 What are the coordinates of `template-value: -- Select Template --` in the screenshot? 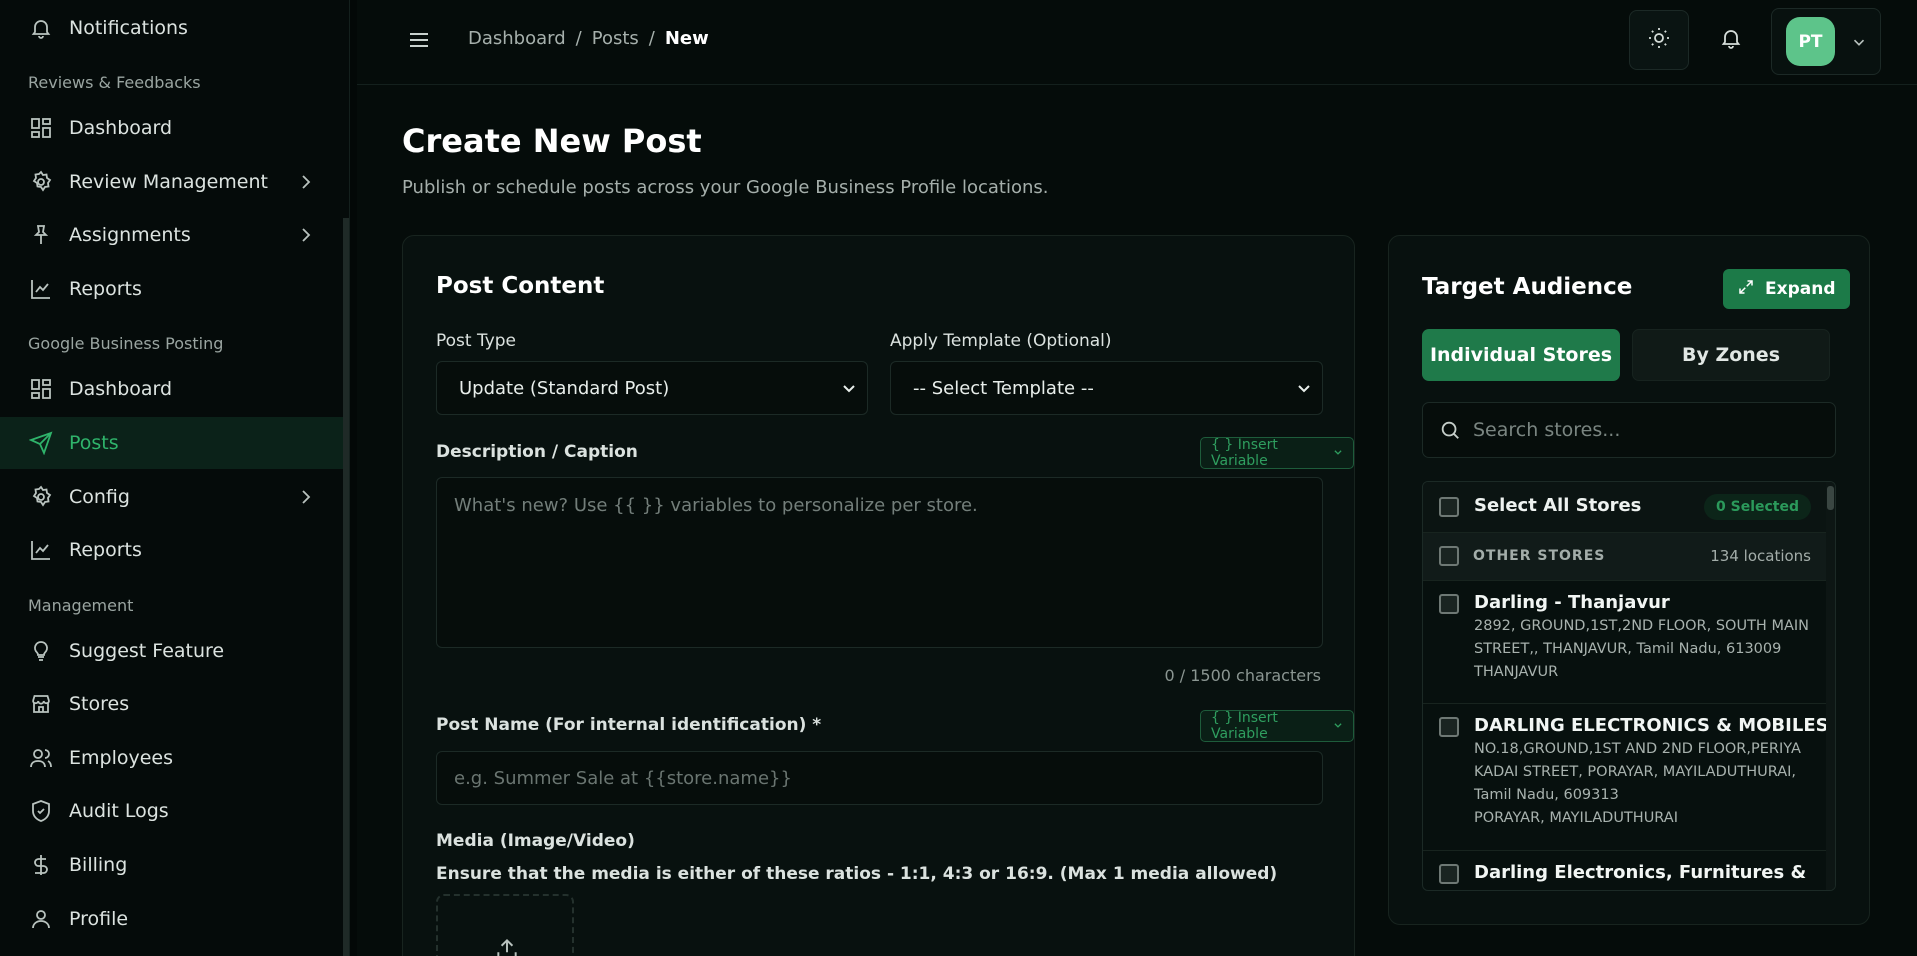 It's located at (1003, 388).